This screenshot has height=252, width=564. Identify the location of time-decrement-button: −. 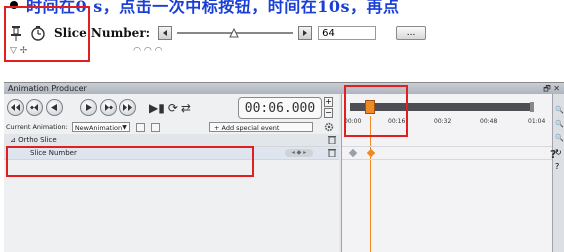
(328, 113).